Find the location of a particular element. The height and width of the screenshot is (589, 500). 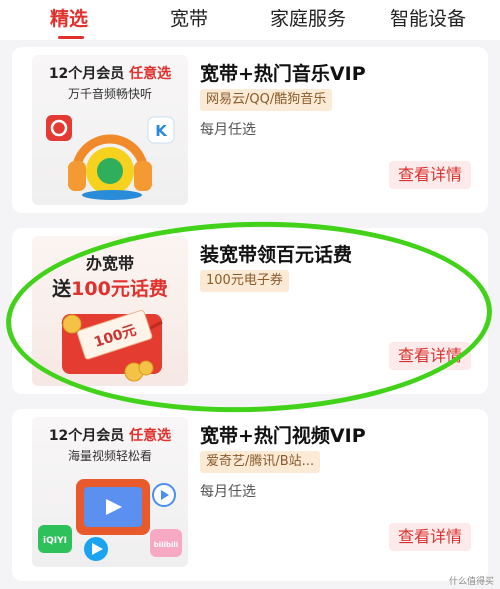

kugou-icon: K is located at coordinates (161, 130).